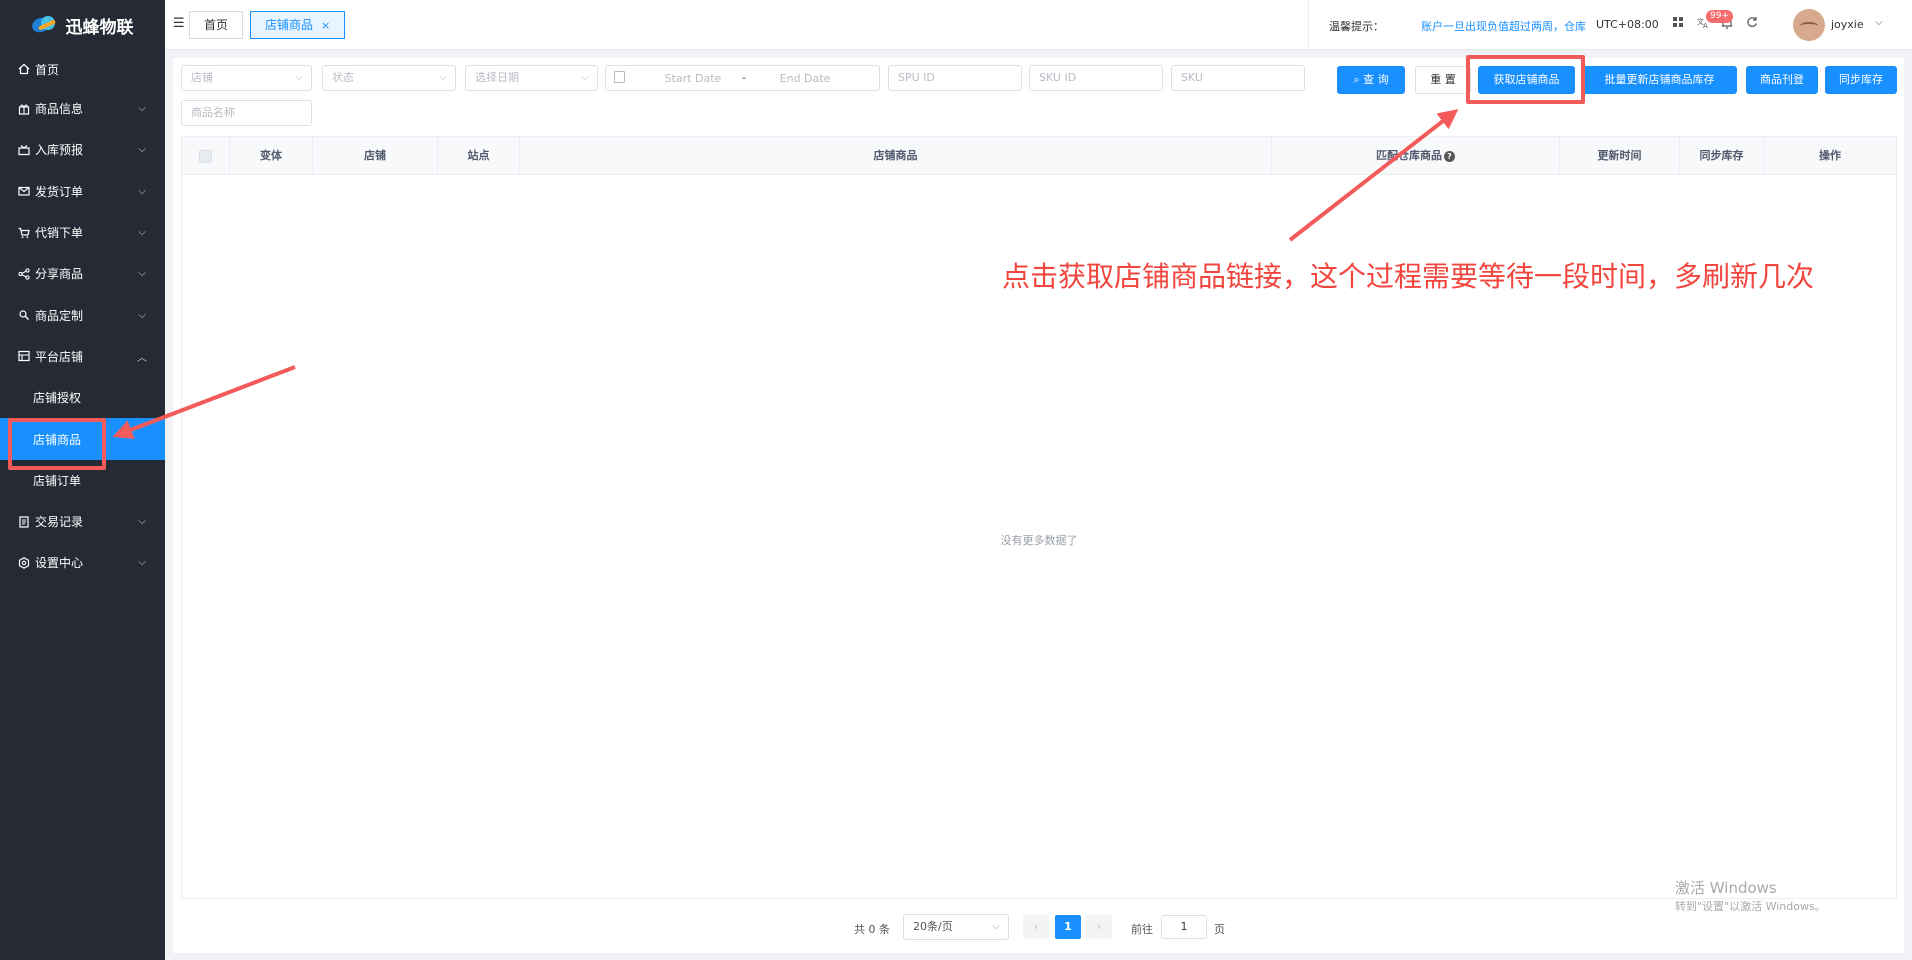 The image size is (1912, 960). Describe the element at coordinates (1096, 78) in the screenshot. I see `sku-id-input: SKU ID` at that location.